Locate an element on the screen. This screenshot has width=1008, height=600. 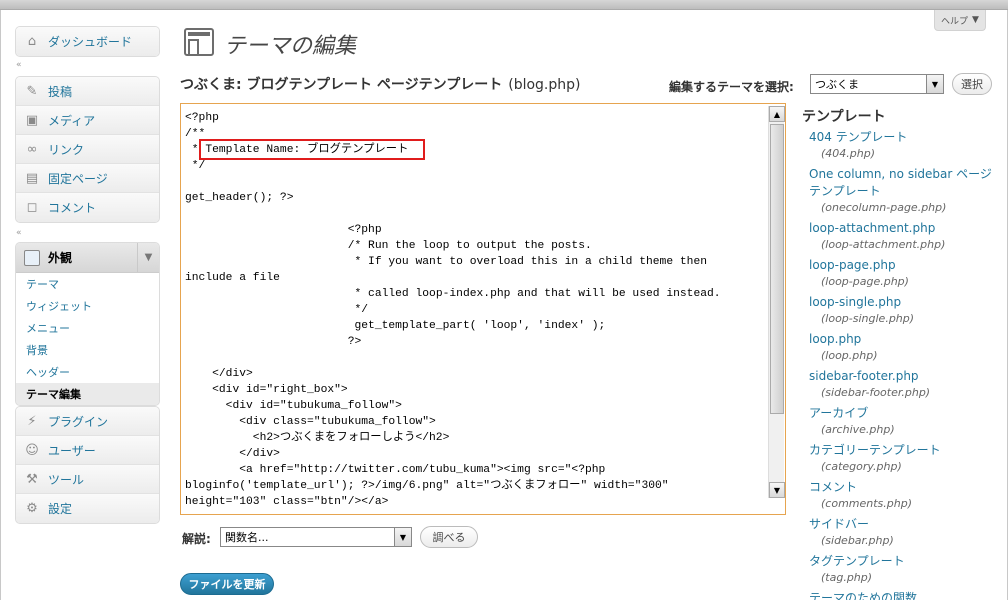
sidebar-item-settings: ⚙ 設定 is located at coordinates (87, 508).